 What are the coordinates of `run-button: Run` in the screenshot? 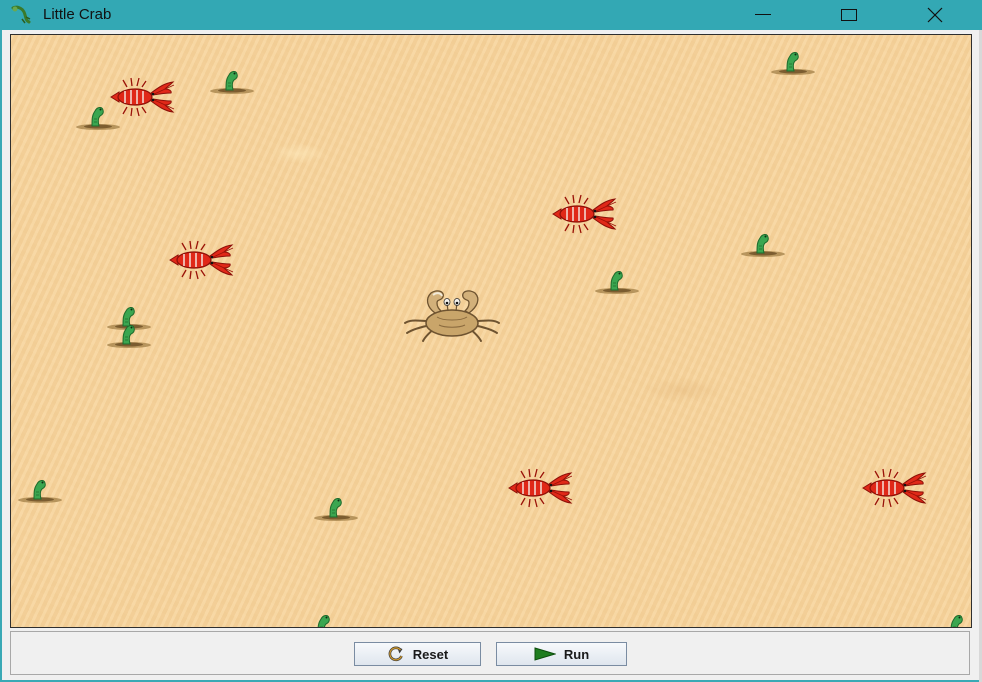 It's located at (561, 654).